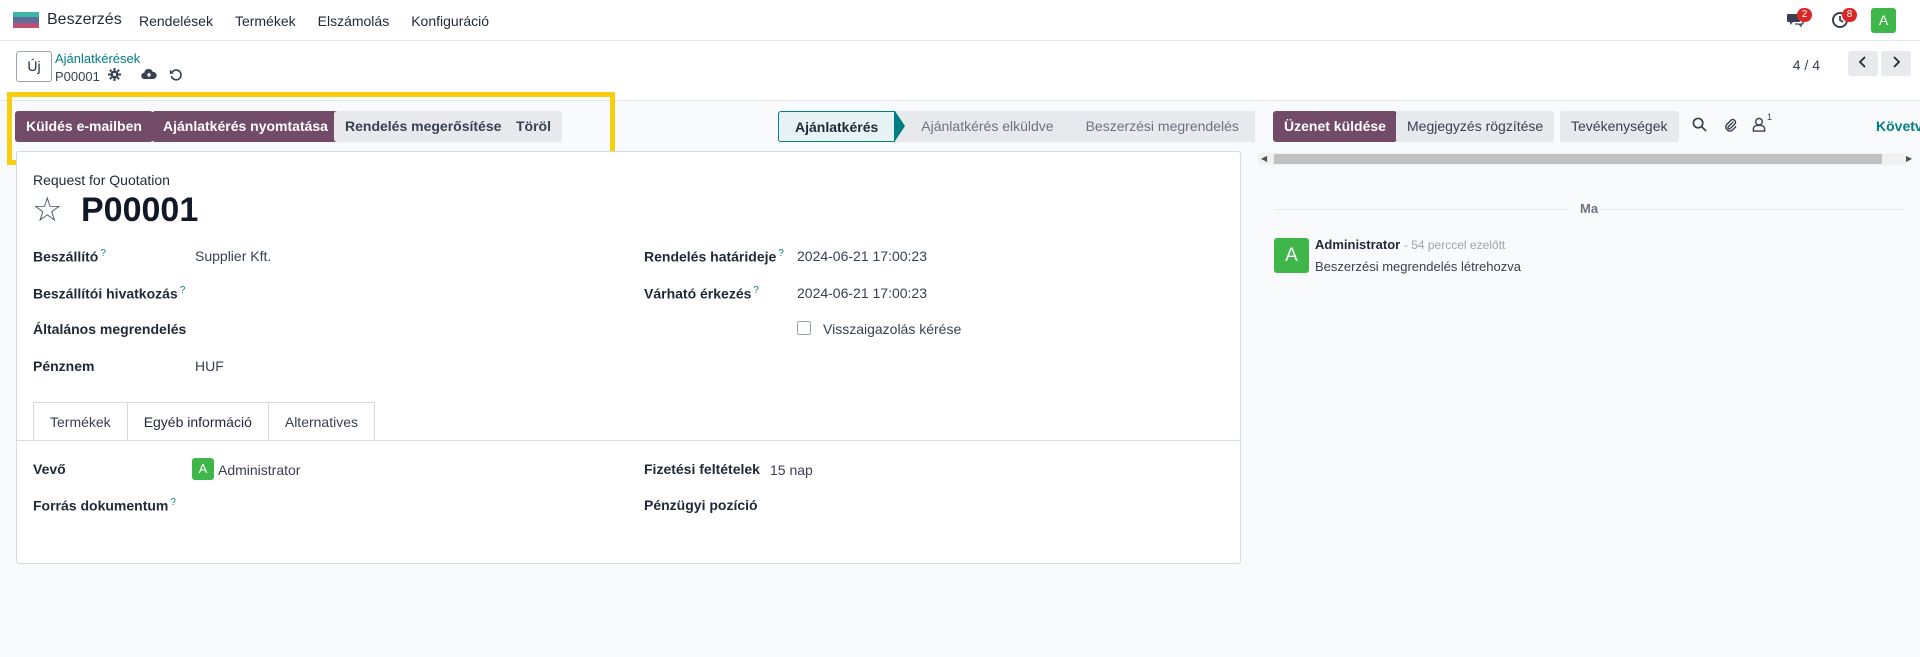  I want to click on cancel-button: Töröl, so click(533, 126).